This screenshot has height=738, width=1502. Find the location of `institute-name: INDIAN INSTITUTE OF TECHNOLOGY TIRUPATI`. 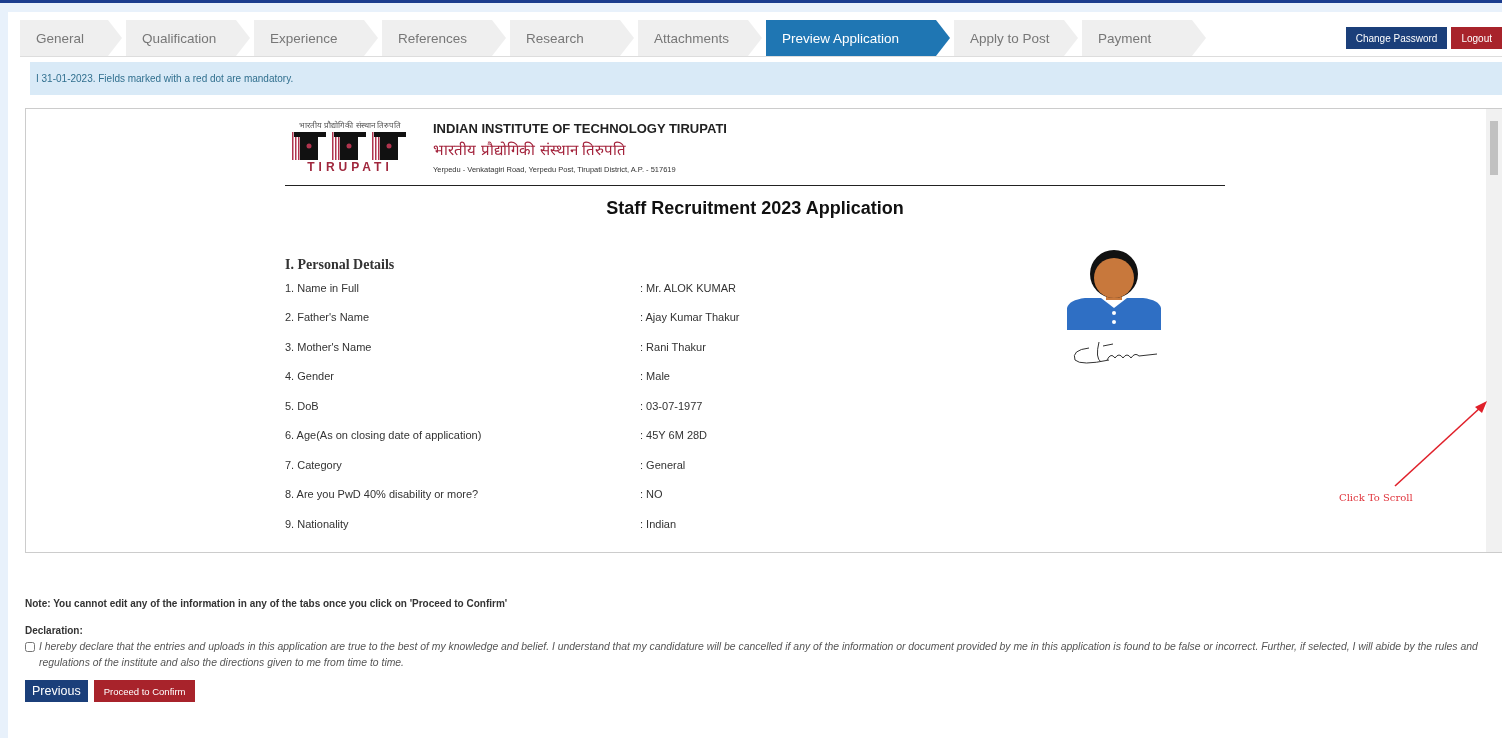

institute-name: INDIAN INSTITUTE OF TECHNOLOGY TIRUPATI is located at coordinates (580, 128).